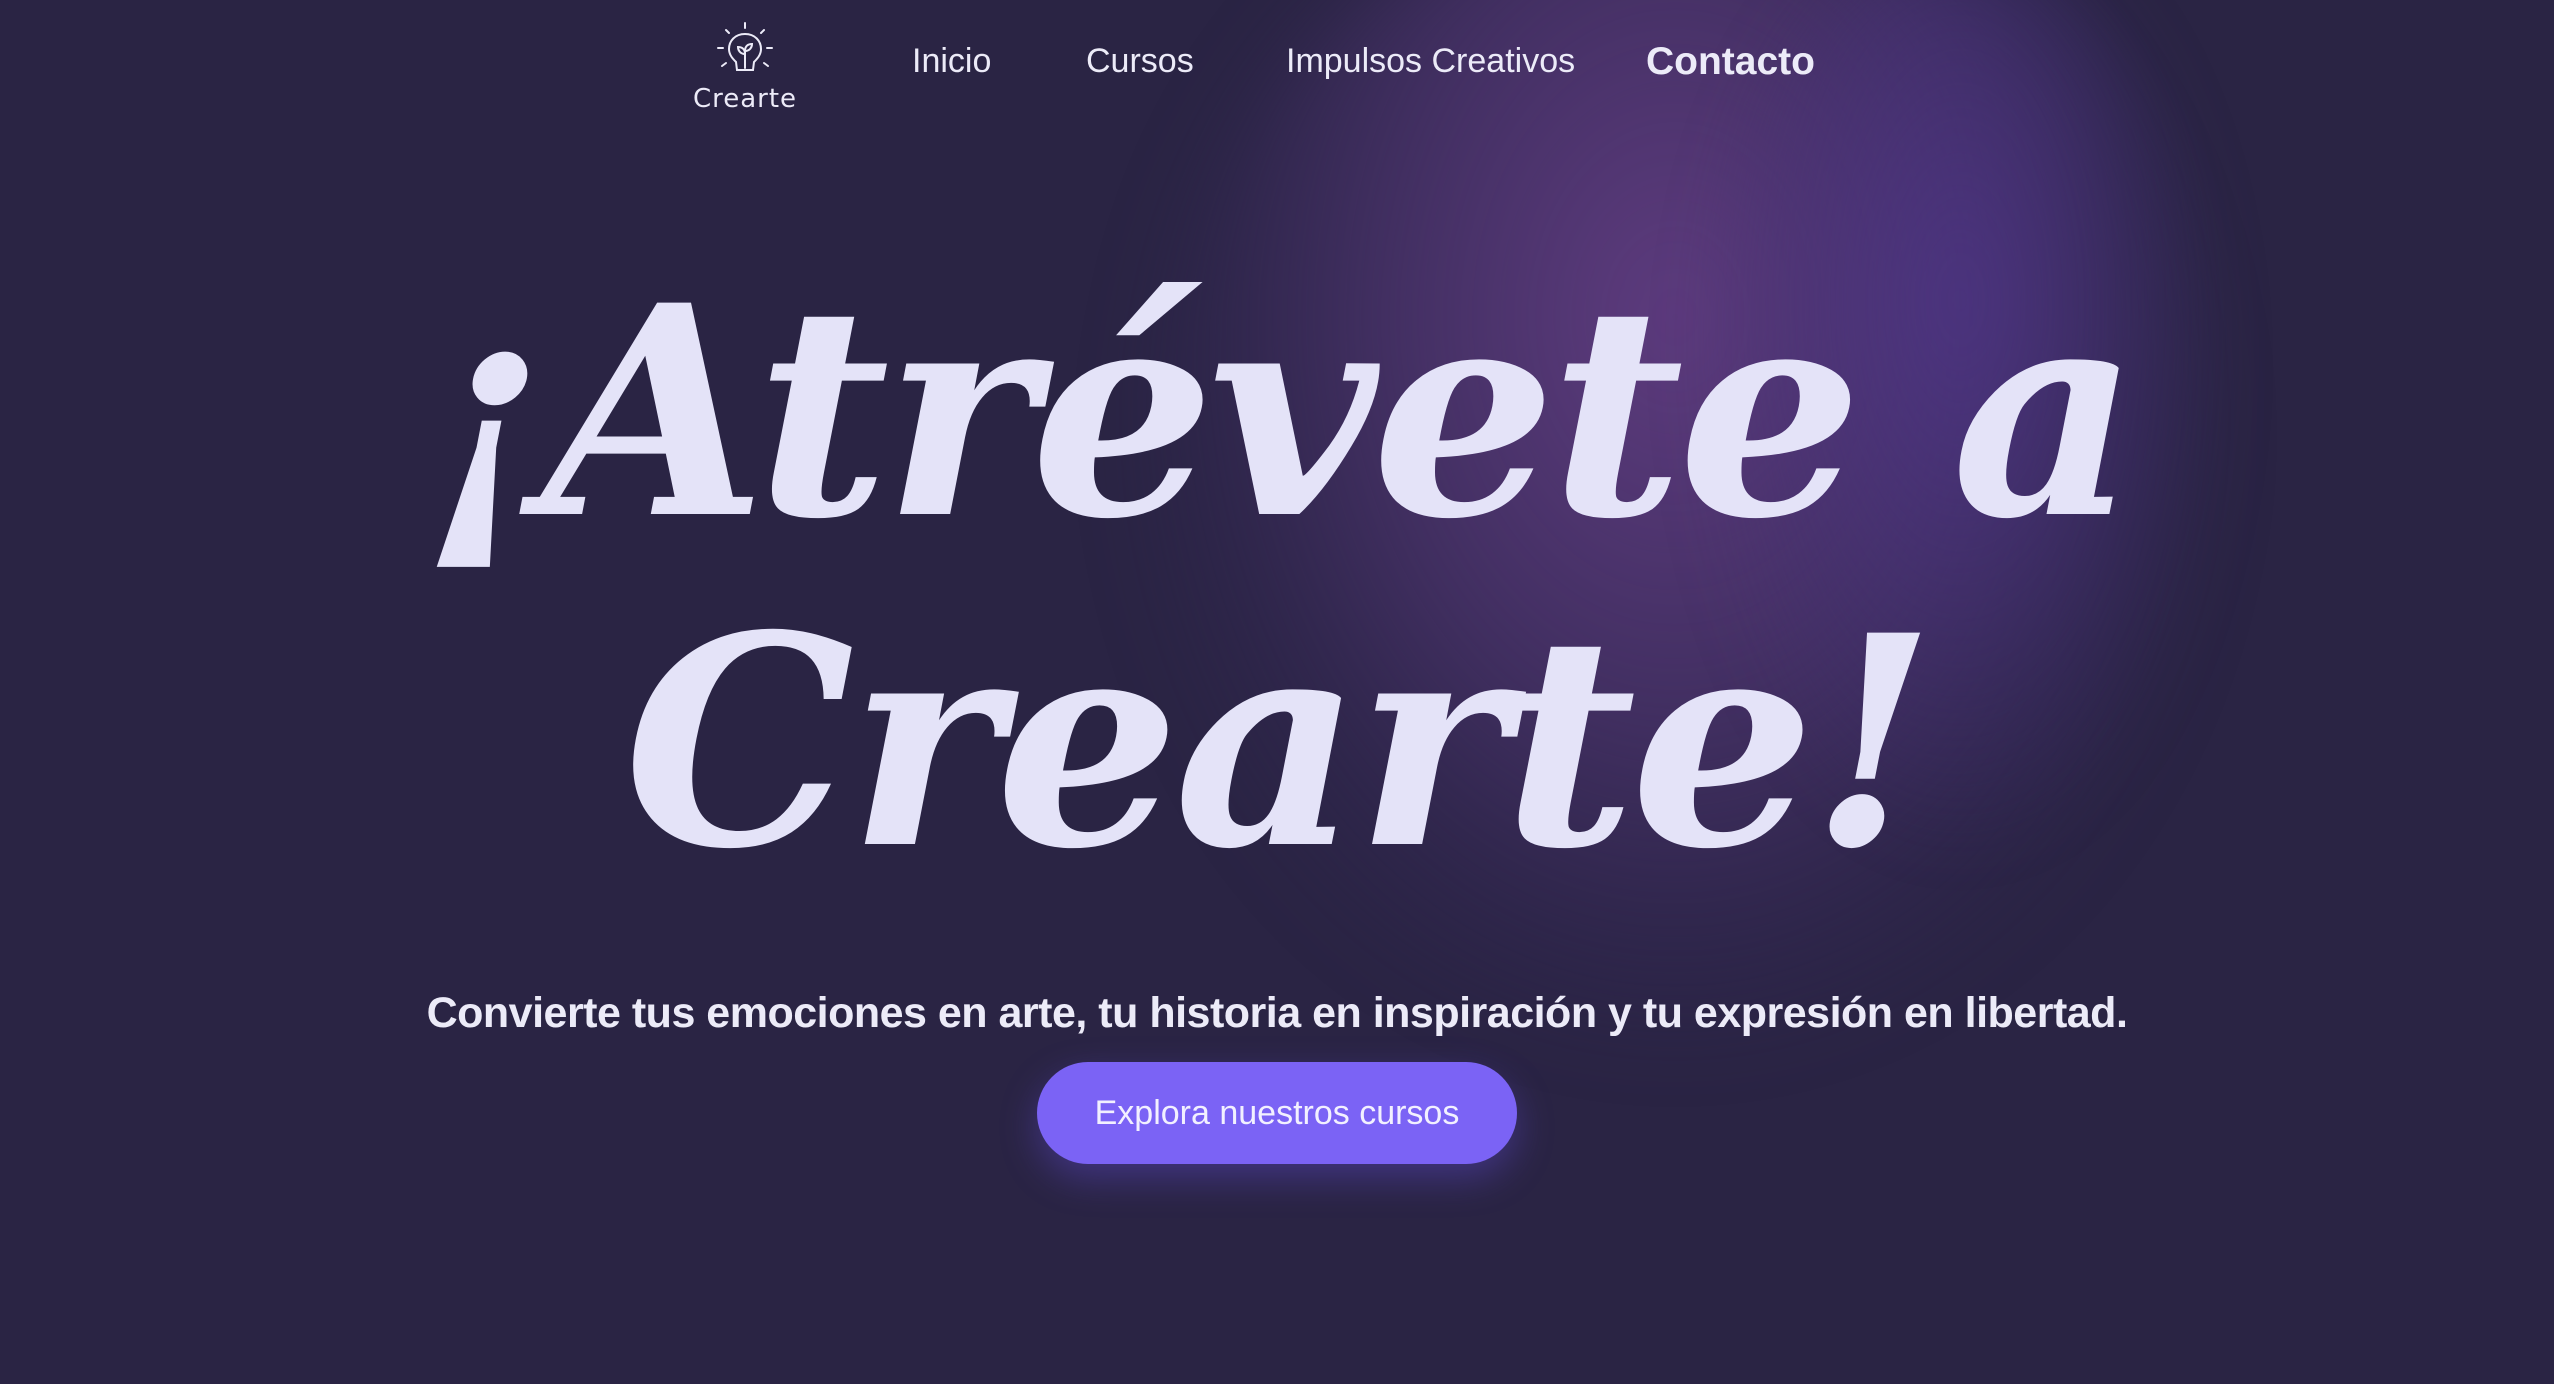  What do you see at coordinates (951, 61) in the screenshot?
I see `nav-inicio: Inicio` at bounding box center [951, 61].